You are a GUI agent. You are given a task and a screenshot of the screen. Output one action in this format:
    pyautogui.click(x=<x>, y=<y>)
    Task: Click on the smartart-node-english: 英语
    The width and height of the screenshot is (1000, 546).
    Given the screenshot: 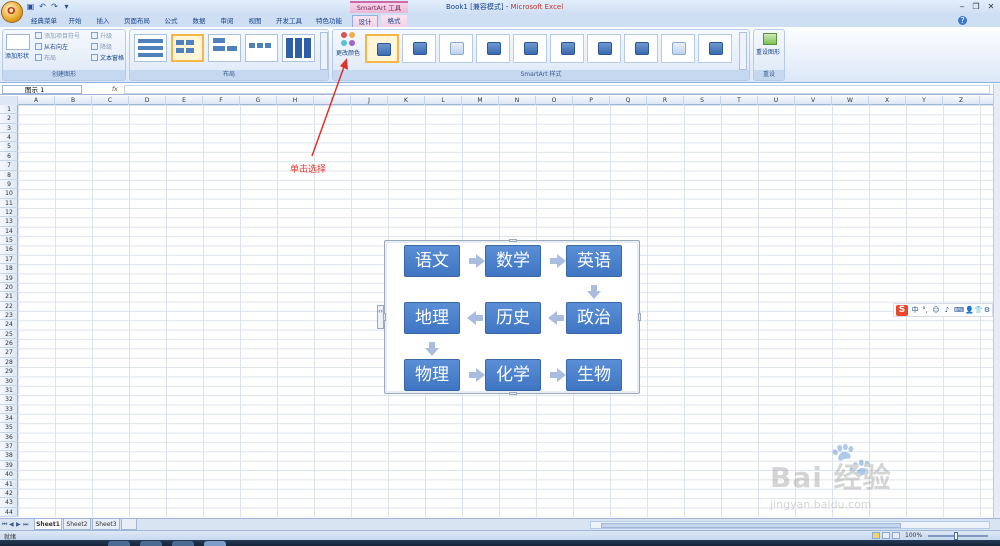 What is the action you would take?
    pyautogui.click(x=594, y=261)
    